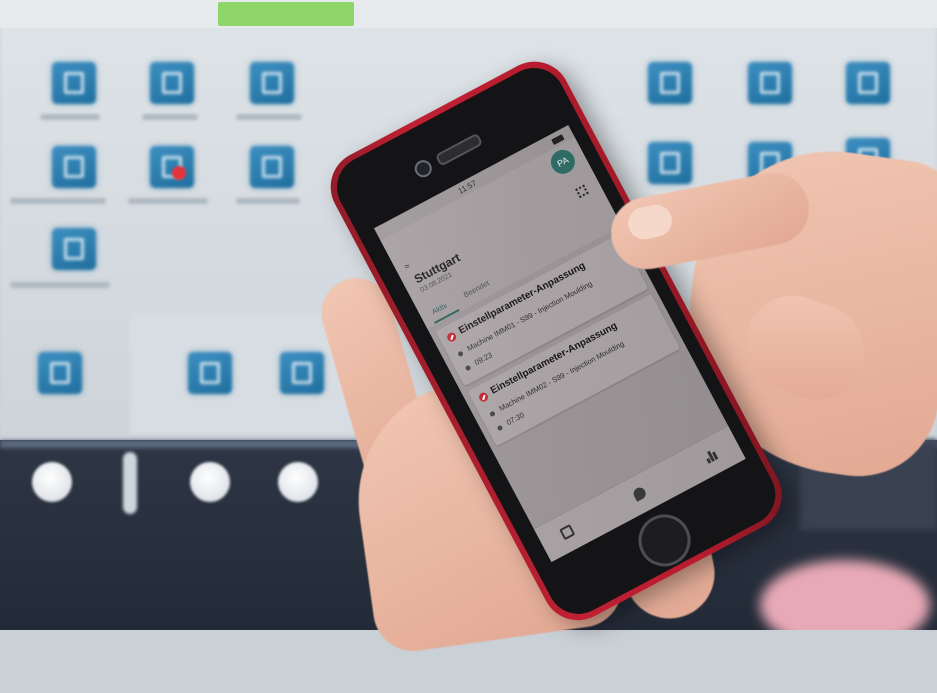  What do you see at coordinates (563, 162) in the screenshot?
I see `user-avatar: PA` at bounding box center [563, 162].